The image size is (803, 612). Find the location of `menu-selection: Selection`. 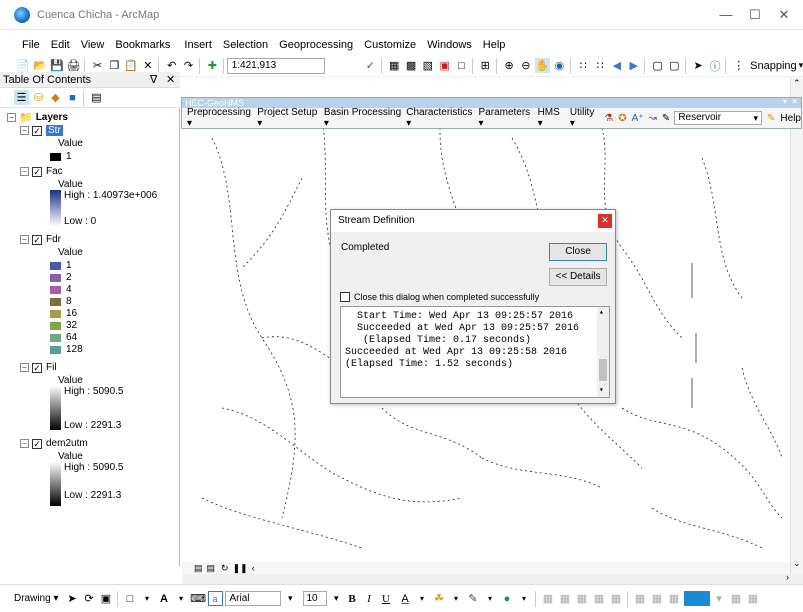

menu-selection: Selection is located at coordinates (245, 45).